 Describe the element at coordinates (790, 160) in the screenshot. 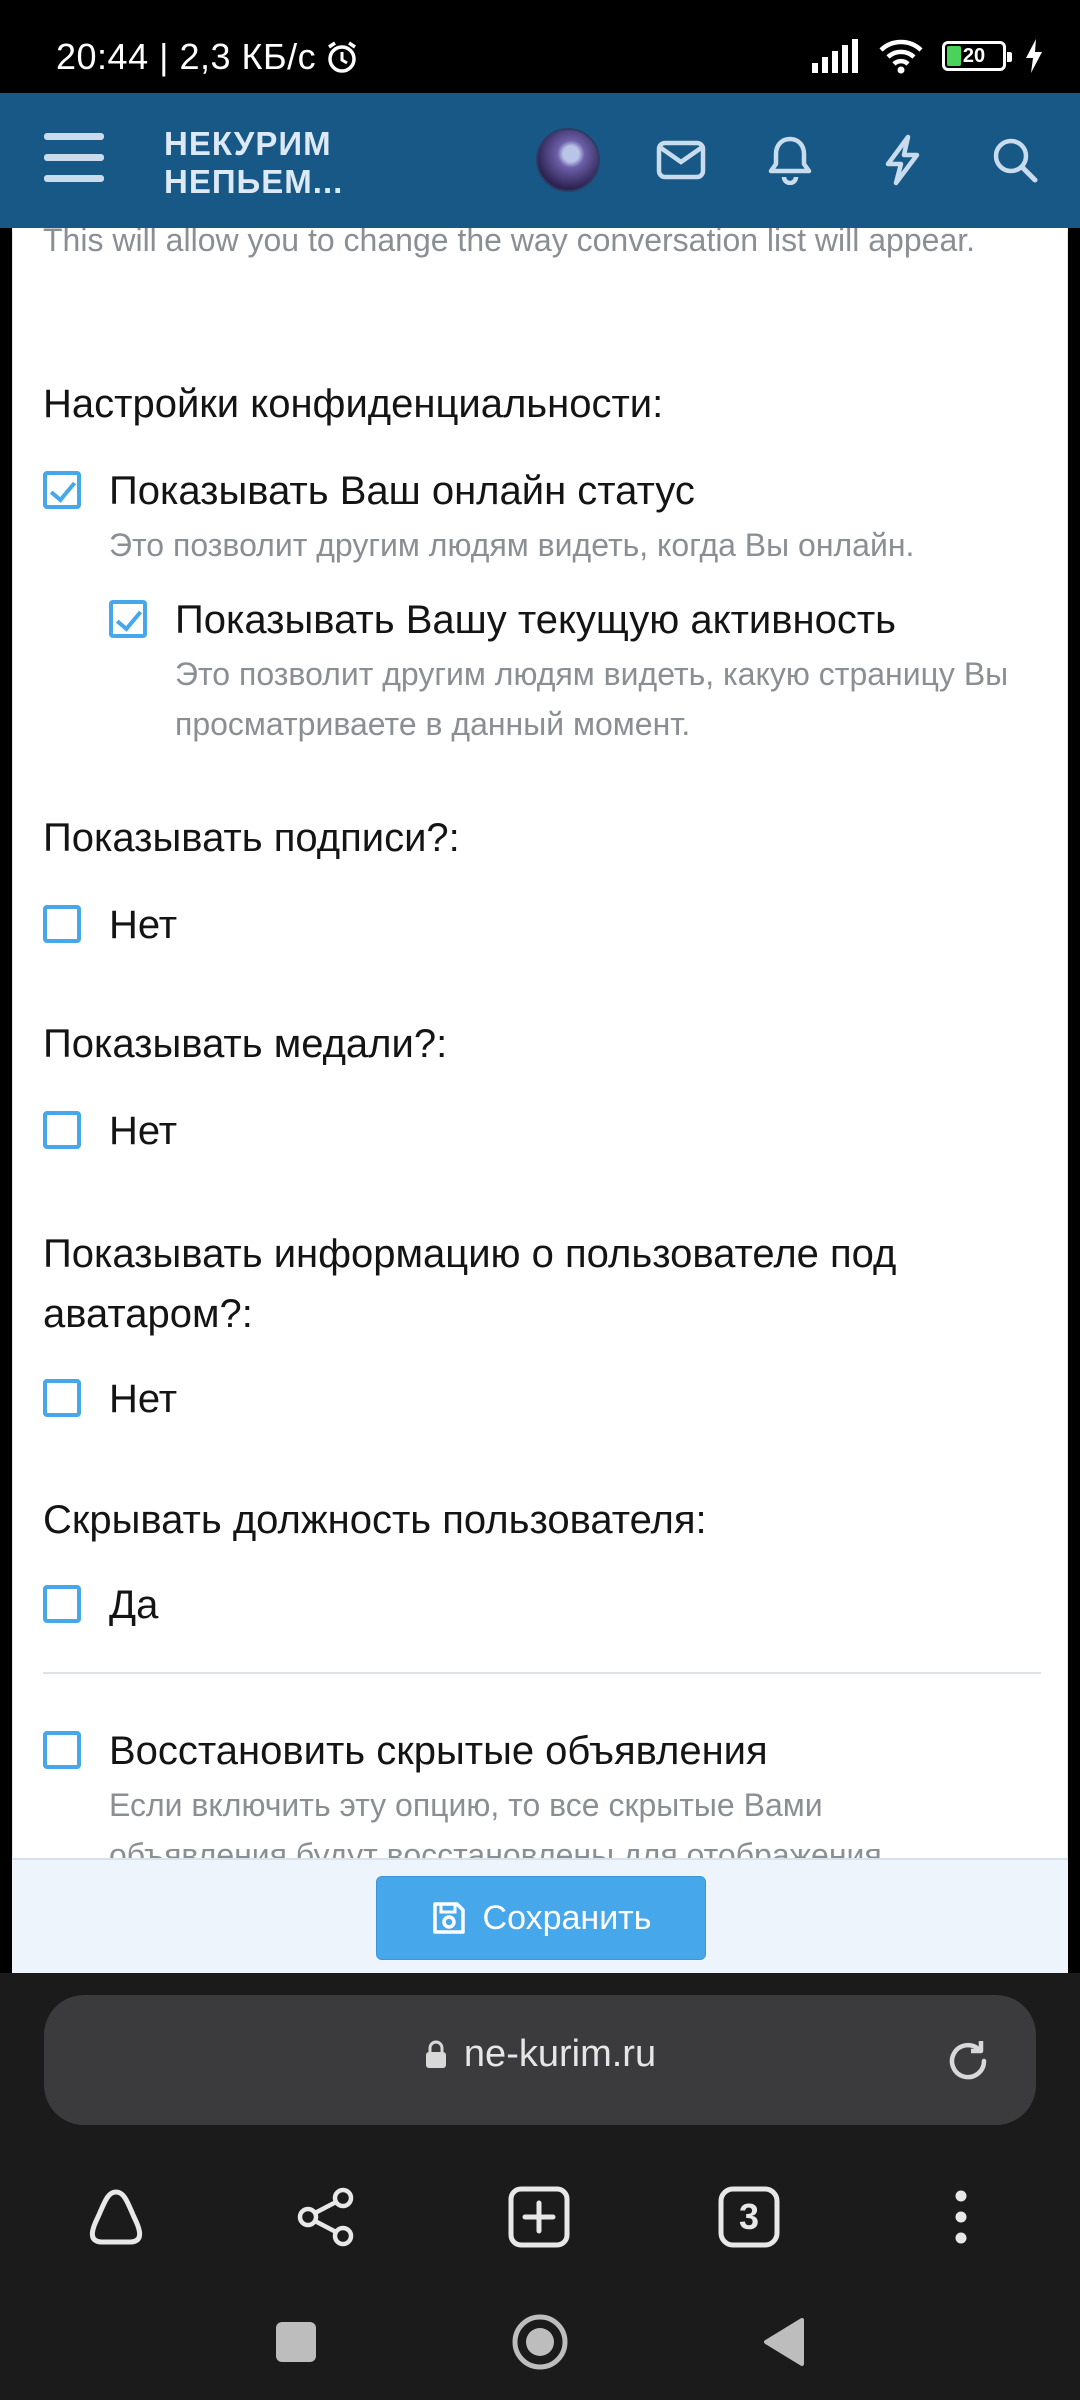

I see `bell-icon` at that location.